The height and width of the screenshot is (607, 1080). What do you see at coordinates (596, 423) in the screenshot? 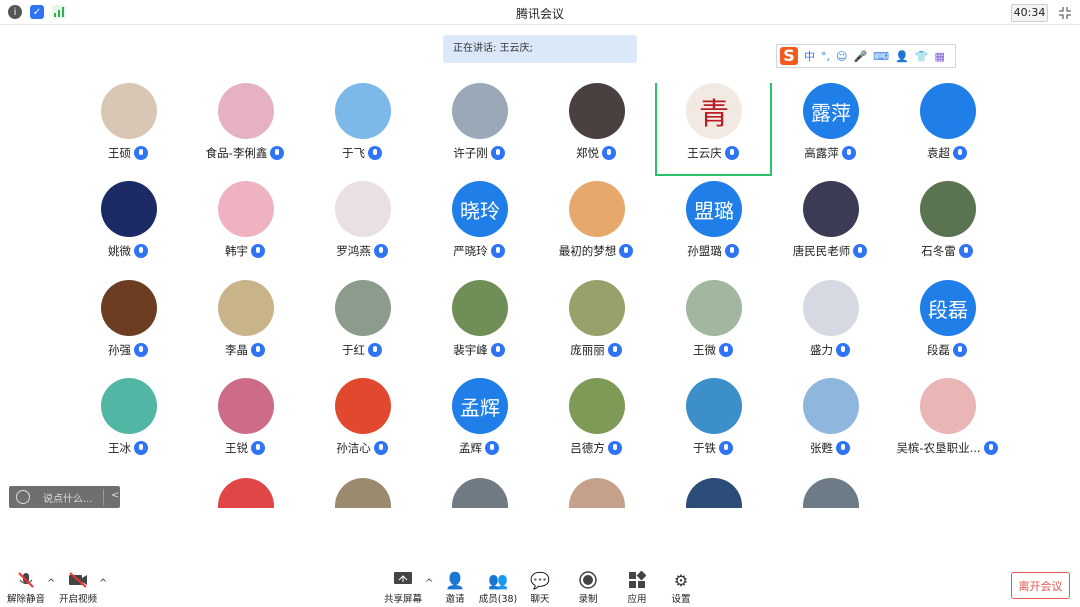
I see `participant-tile: 吕德方` at bounding box center [596, 423].